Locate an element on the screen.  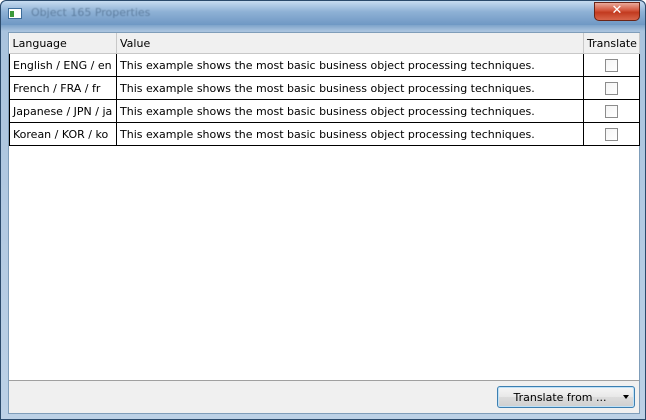
close-icon: ✕ is located at coordinates (617, 10).